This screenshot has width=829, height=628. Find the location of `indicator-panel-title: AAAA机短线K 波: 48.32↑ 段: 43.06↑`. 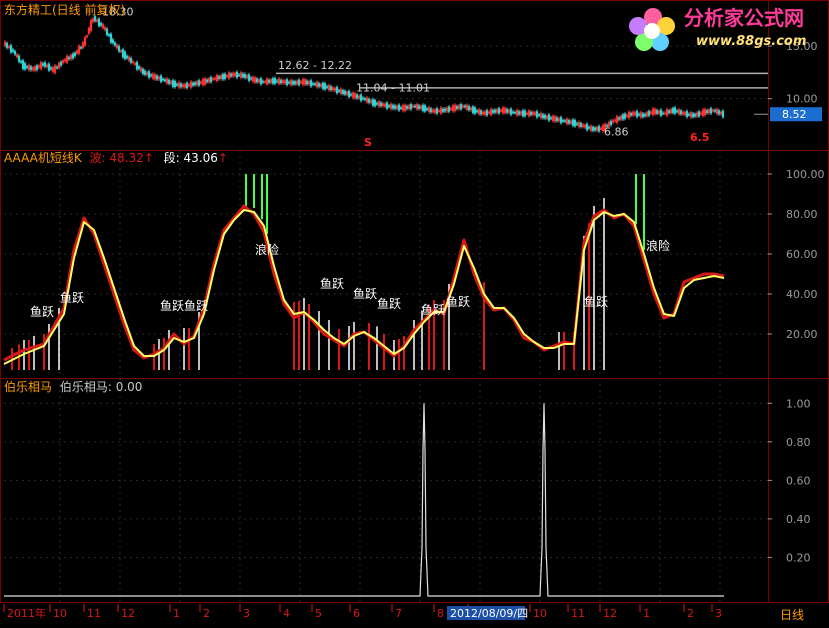

indicator-panel-title: AAAA机短线K 波: 48.32↑ 段: 43.06↑ is located at coordinates (116, 158).